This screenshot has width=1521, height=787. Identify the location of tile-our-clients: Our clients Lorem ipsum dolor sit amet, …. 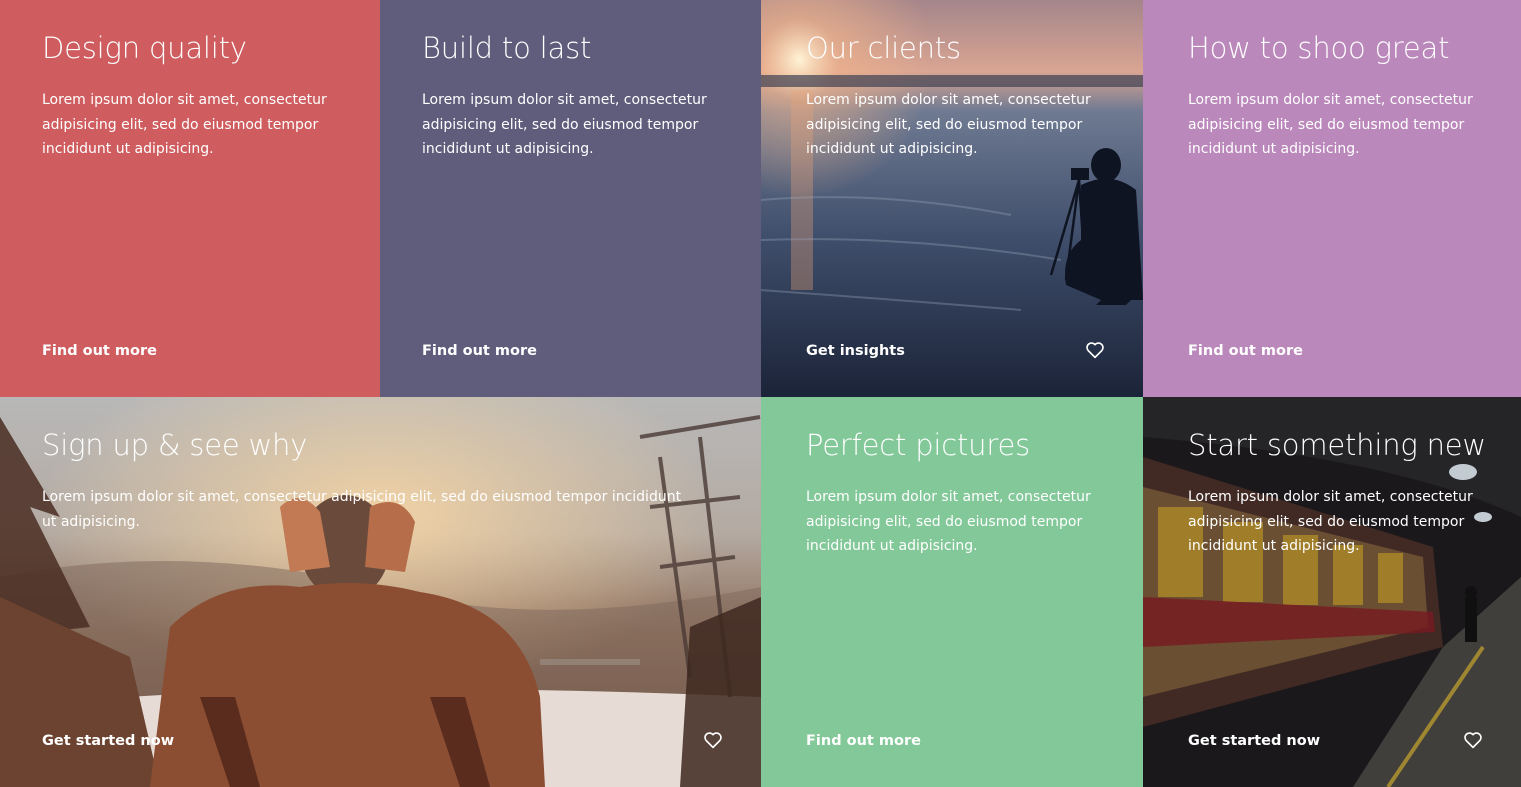
(952, 198).